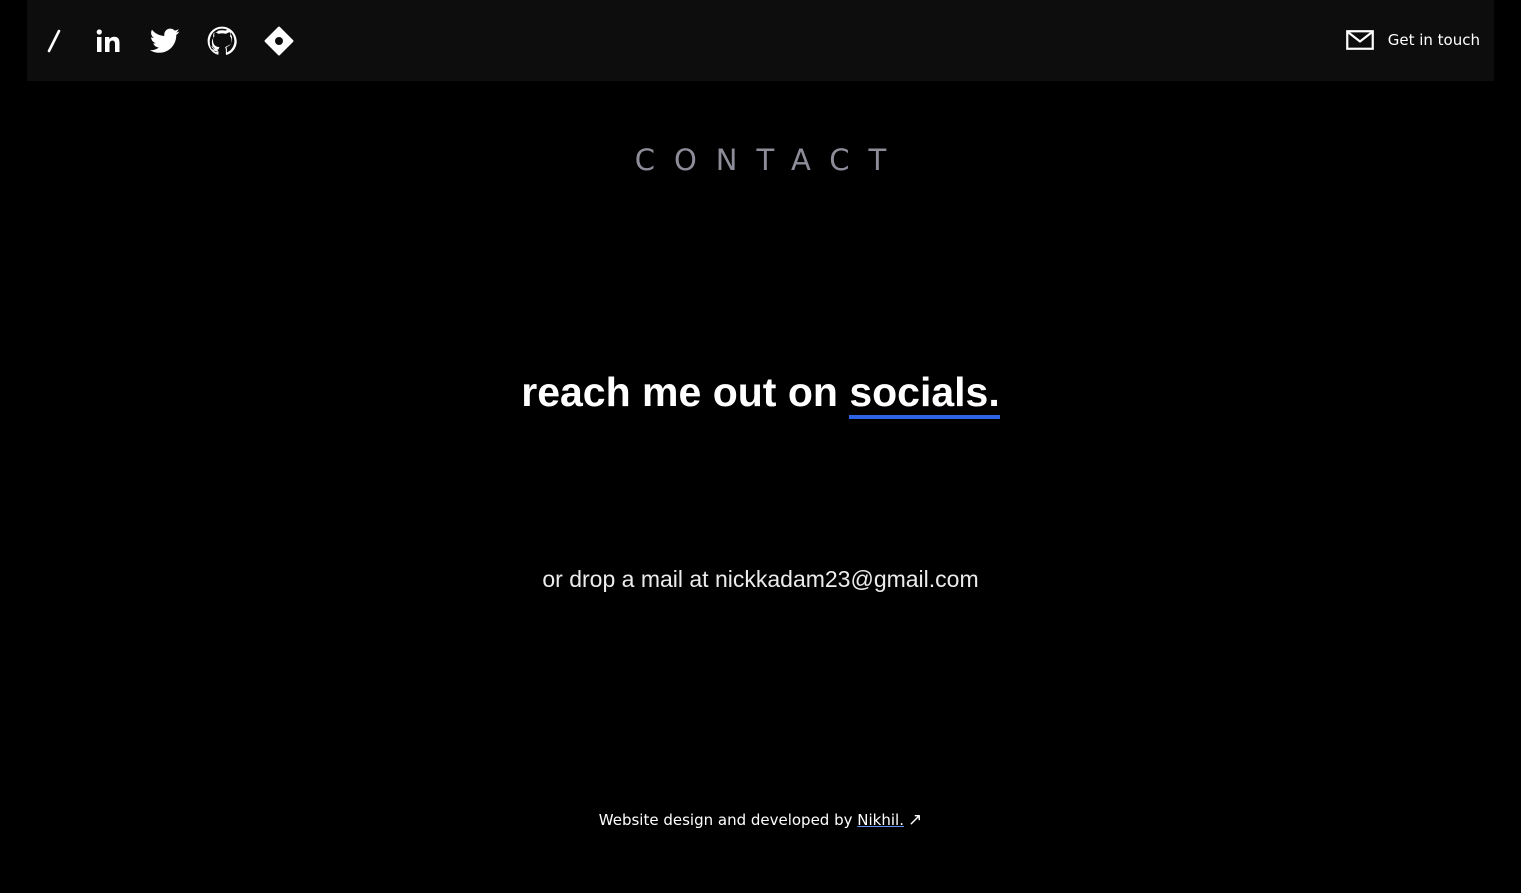 Image resolution: width=1521 pixels, height=893 pixels. What do you see at coordinates (222, 41) in the screenshot?
I see `github-icon` at bounding box center [222, 41].